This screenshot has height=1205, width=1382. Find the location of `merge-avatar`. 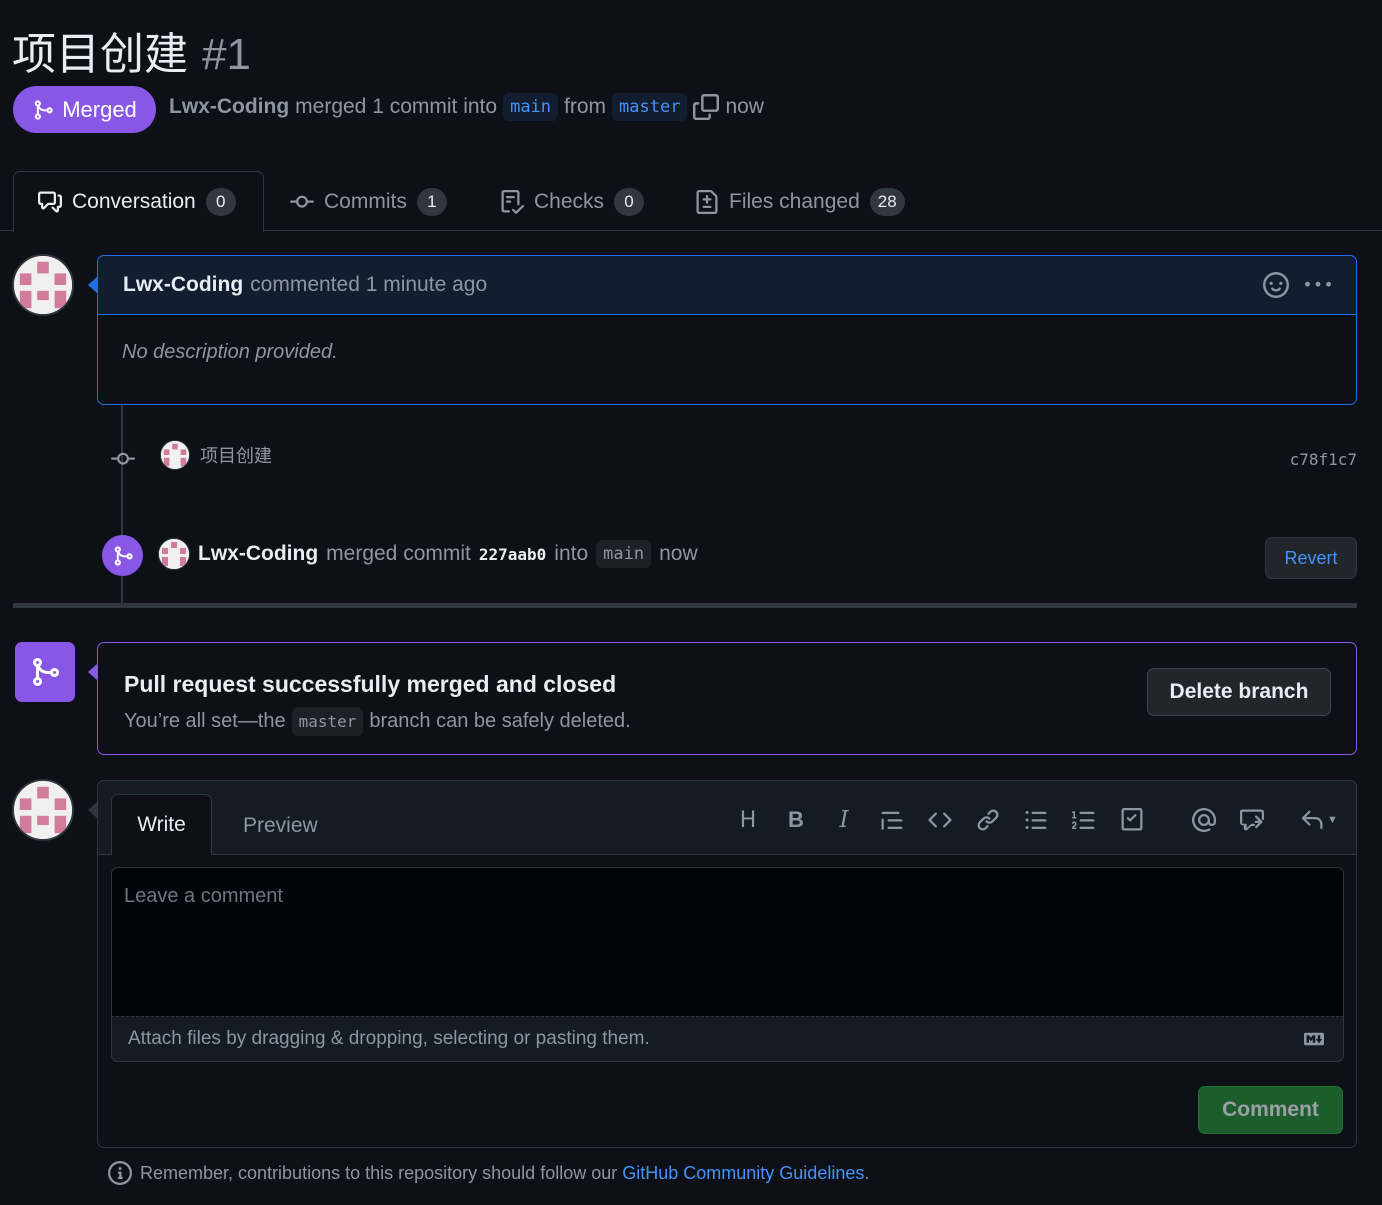

merge-avatar is located at coordinates (174, 554).